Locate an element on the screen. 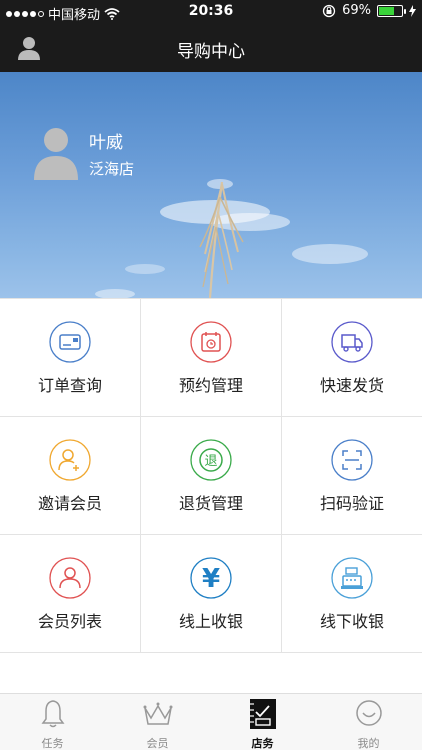  tab-tasks-label: 任务 is located at coordinates (52, 743).